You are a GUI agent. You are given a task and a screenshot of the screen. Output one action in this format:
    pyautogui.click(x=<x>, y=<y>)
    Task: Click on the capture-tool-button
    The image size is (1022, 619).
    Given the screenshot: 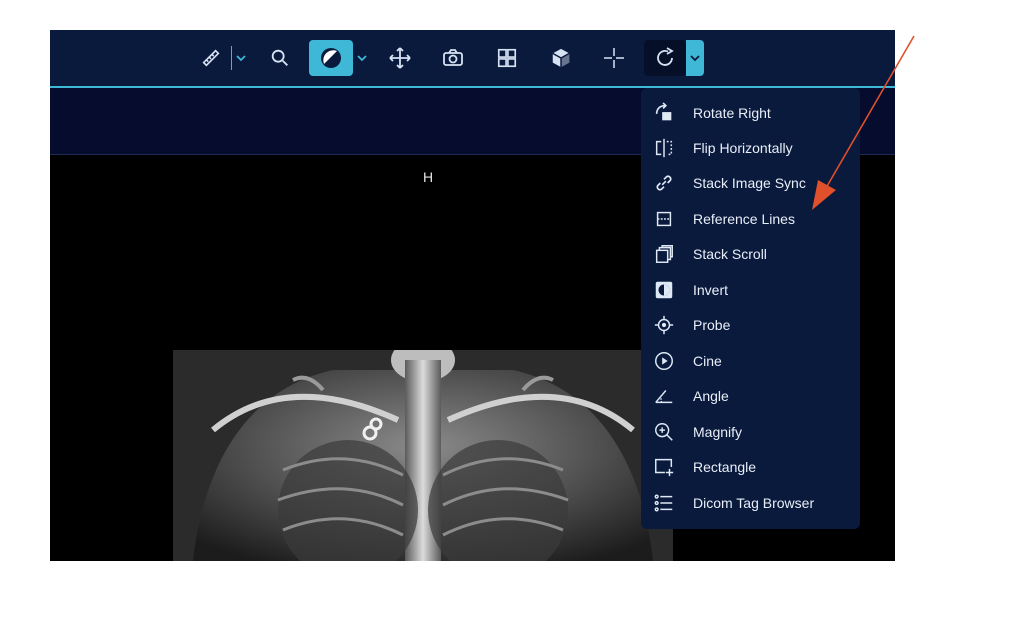 What is the action you would take?
    pyautogui.click(x=453, y=58)
    